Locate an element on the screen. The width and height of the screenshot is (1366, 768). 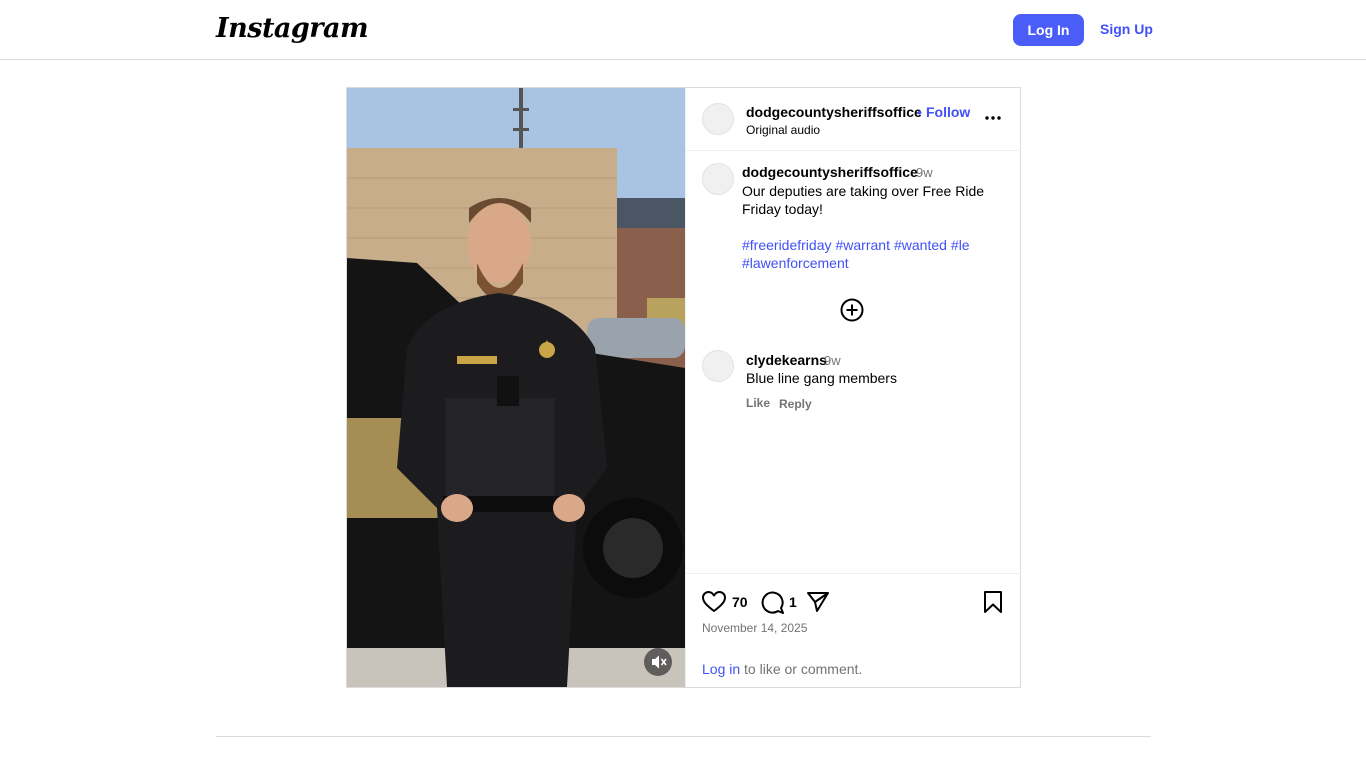
bookmark-icon is located at coordinates (993, 602).